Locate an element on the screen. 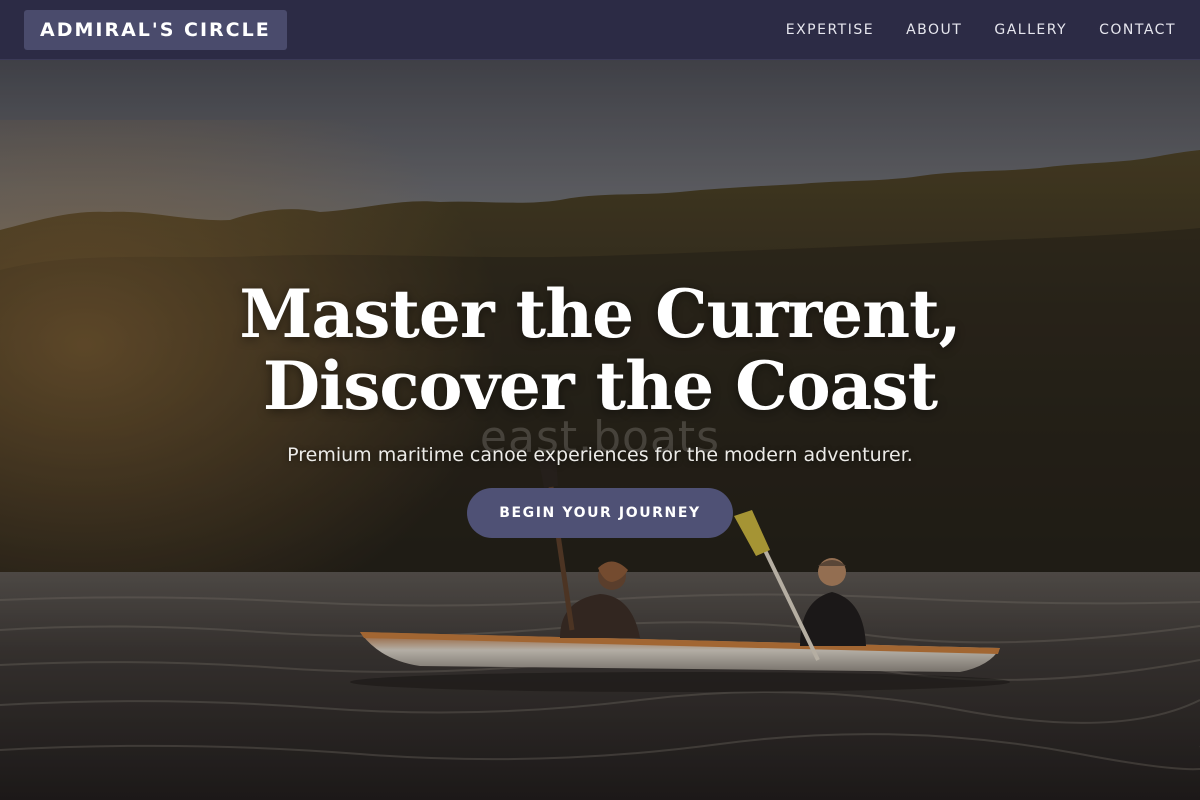 The height and width of the screenshot is (800, 1200). hero-title-line-1: Master the Current, is located at coordinates (600, 314).